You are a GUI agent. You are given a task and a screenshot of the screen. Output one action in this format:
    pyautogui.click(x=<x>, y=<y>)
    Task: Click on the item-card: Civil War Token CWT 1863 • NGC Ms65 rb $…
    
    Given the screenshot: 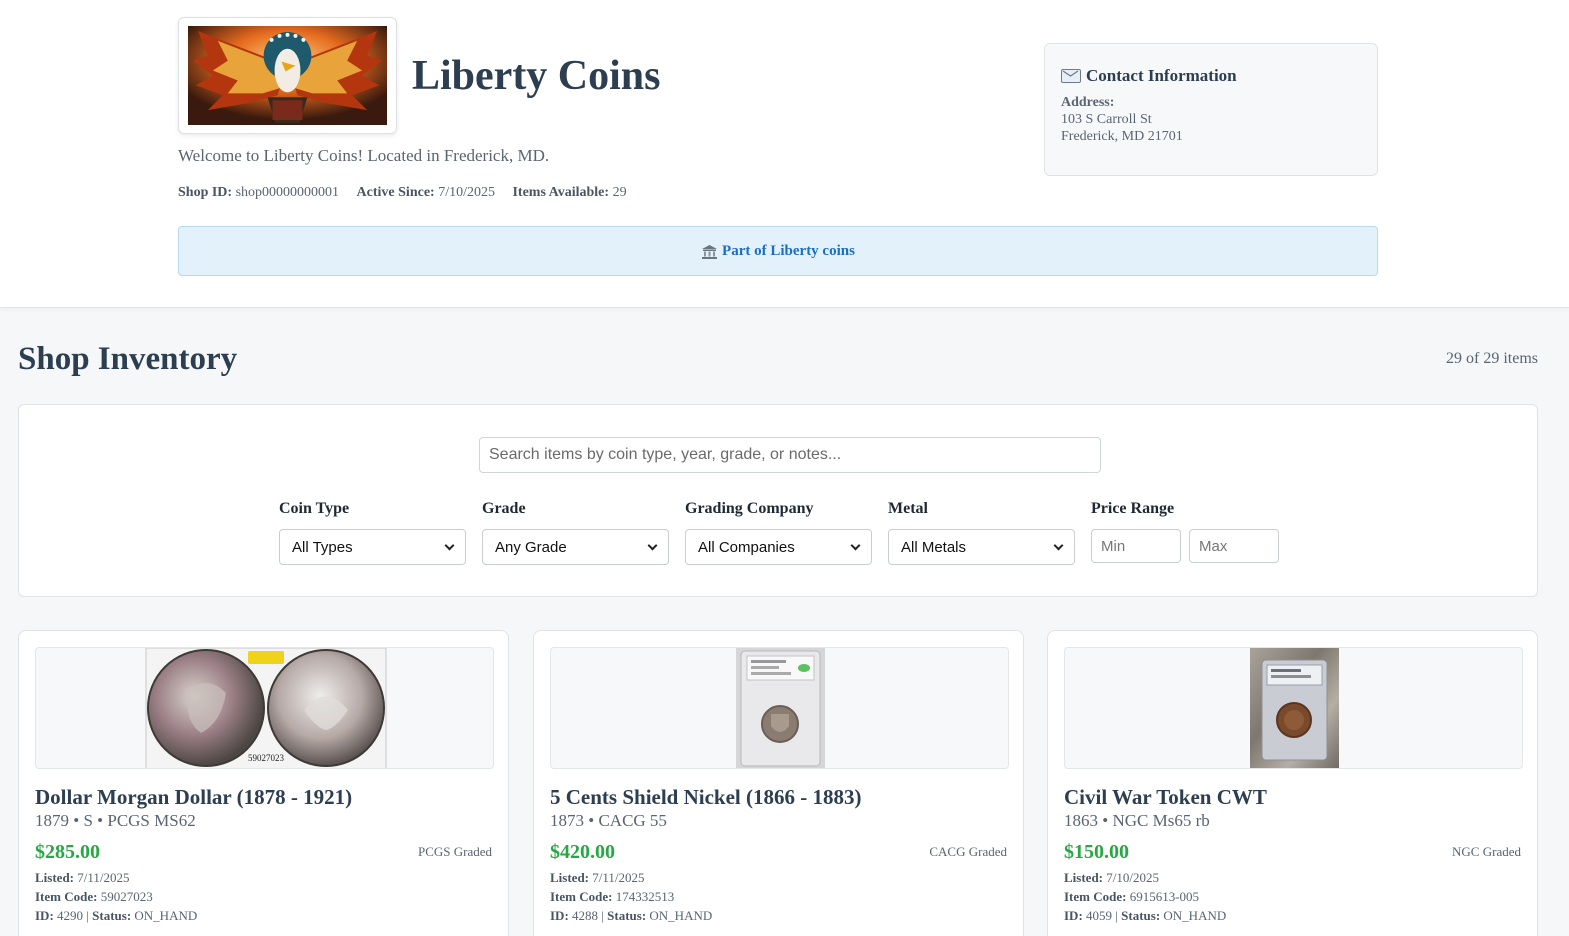 What is the action you would take?
    pyautogui.click(x=1292, y=783)
    